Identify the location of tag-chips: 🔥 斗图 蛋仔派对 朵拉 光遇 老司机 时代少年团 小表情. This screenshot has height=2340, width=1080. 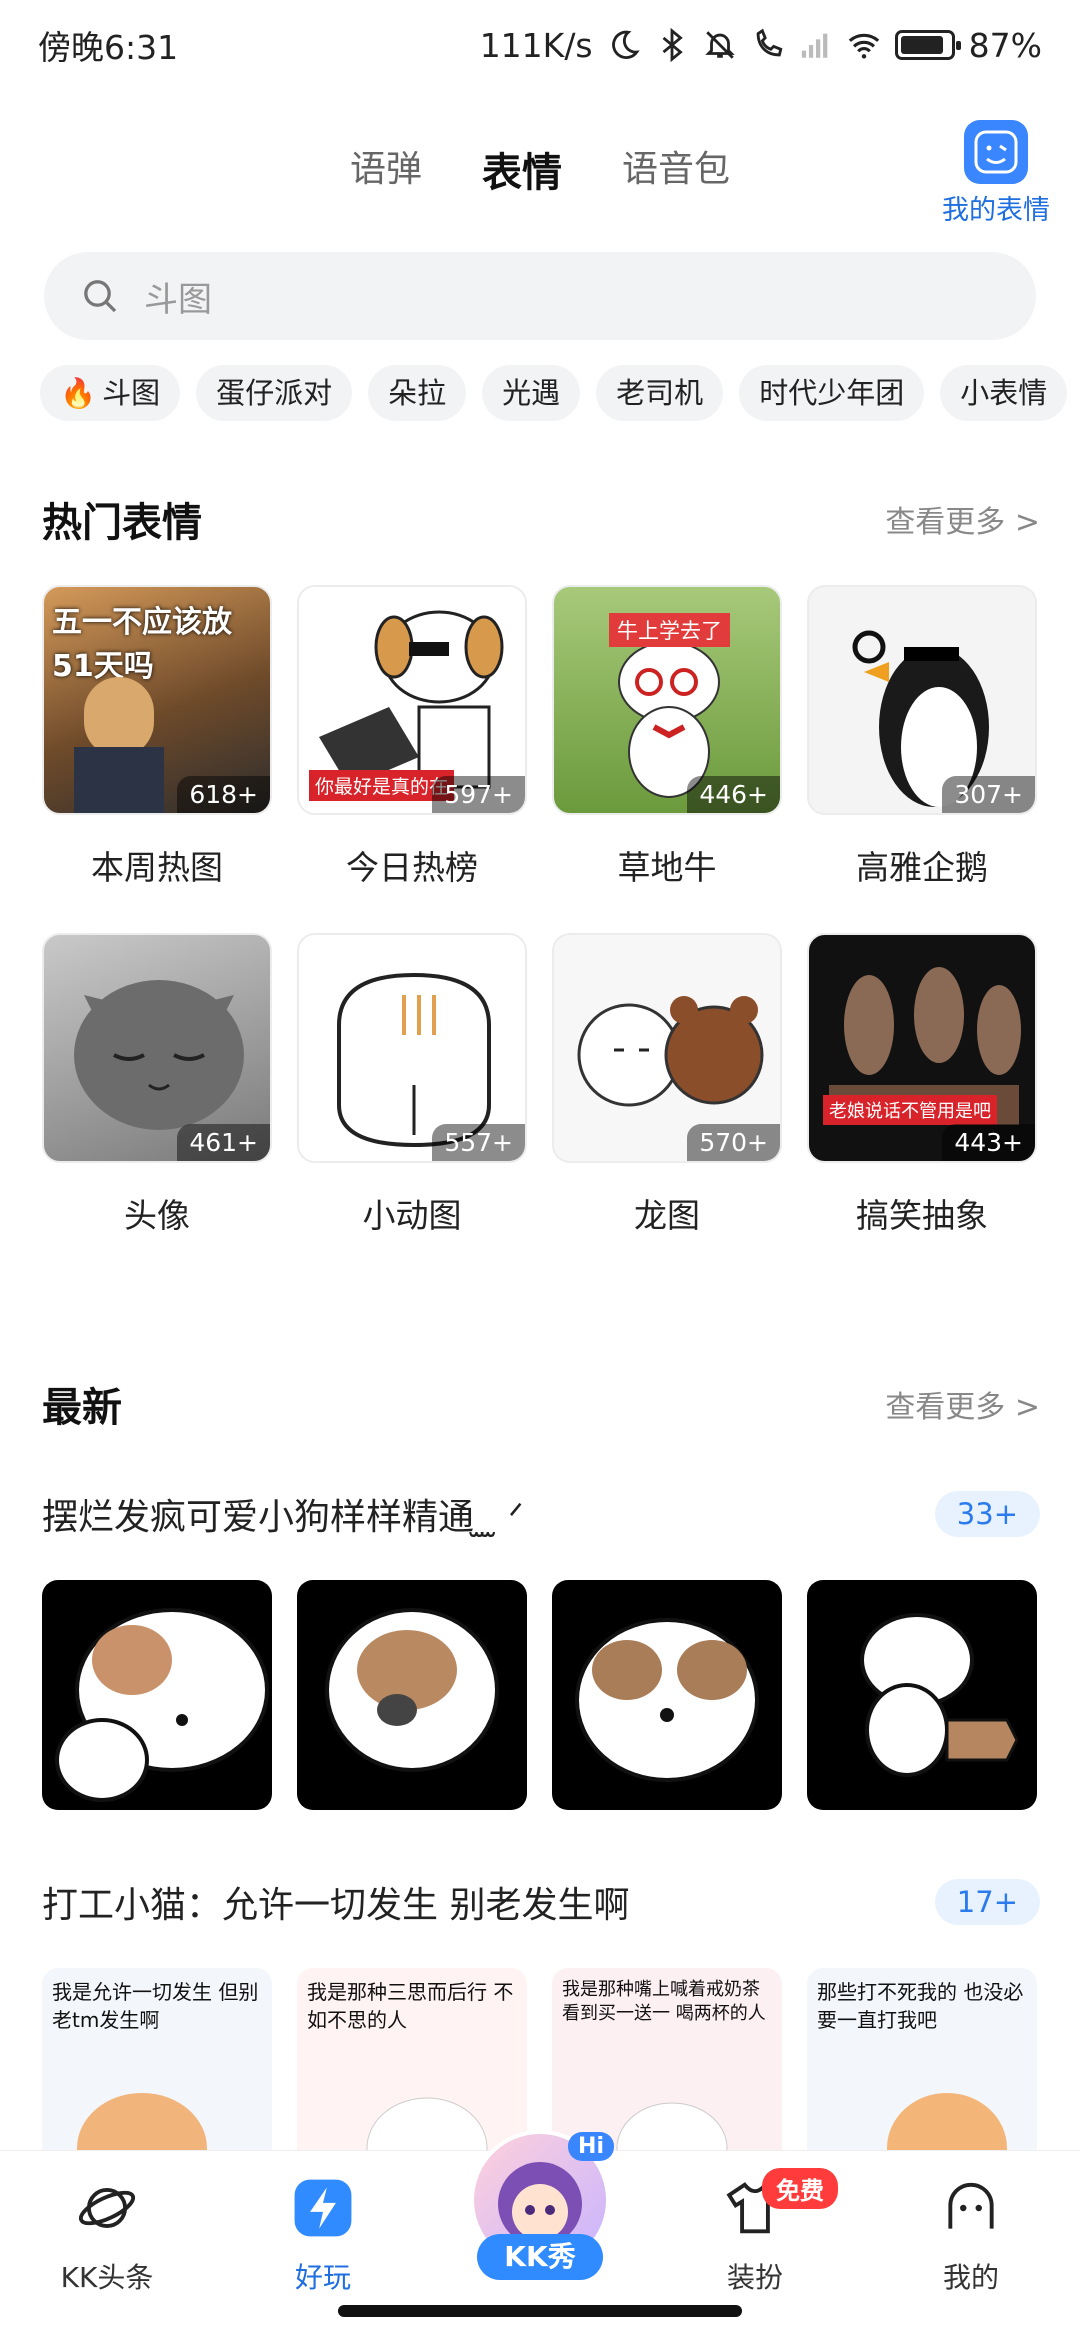
(560, 393).